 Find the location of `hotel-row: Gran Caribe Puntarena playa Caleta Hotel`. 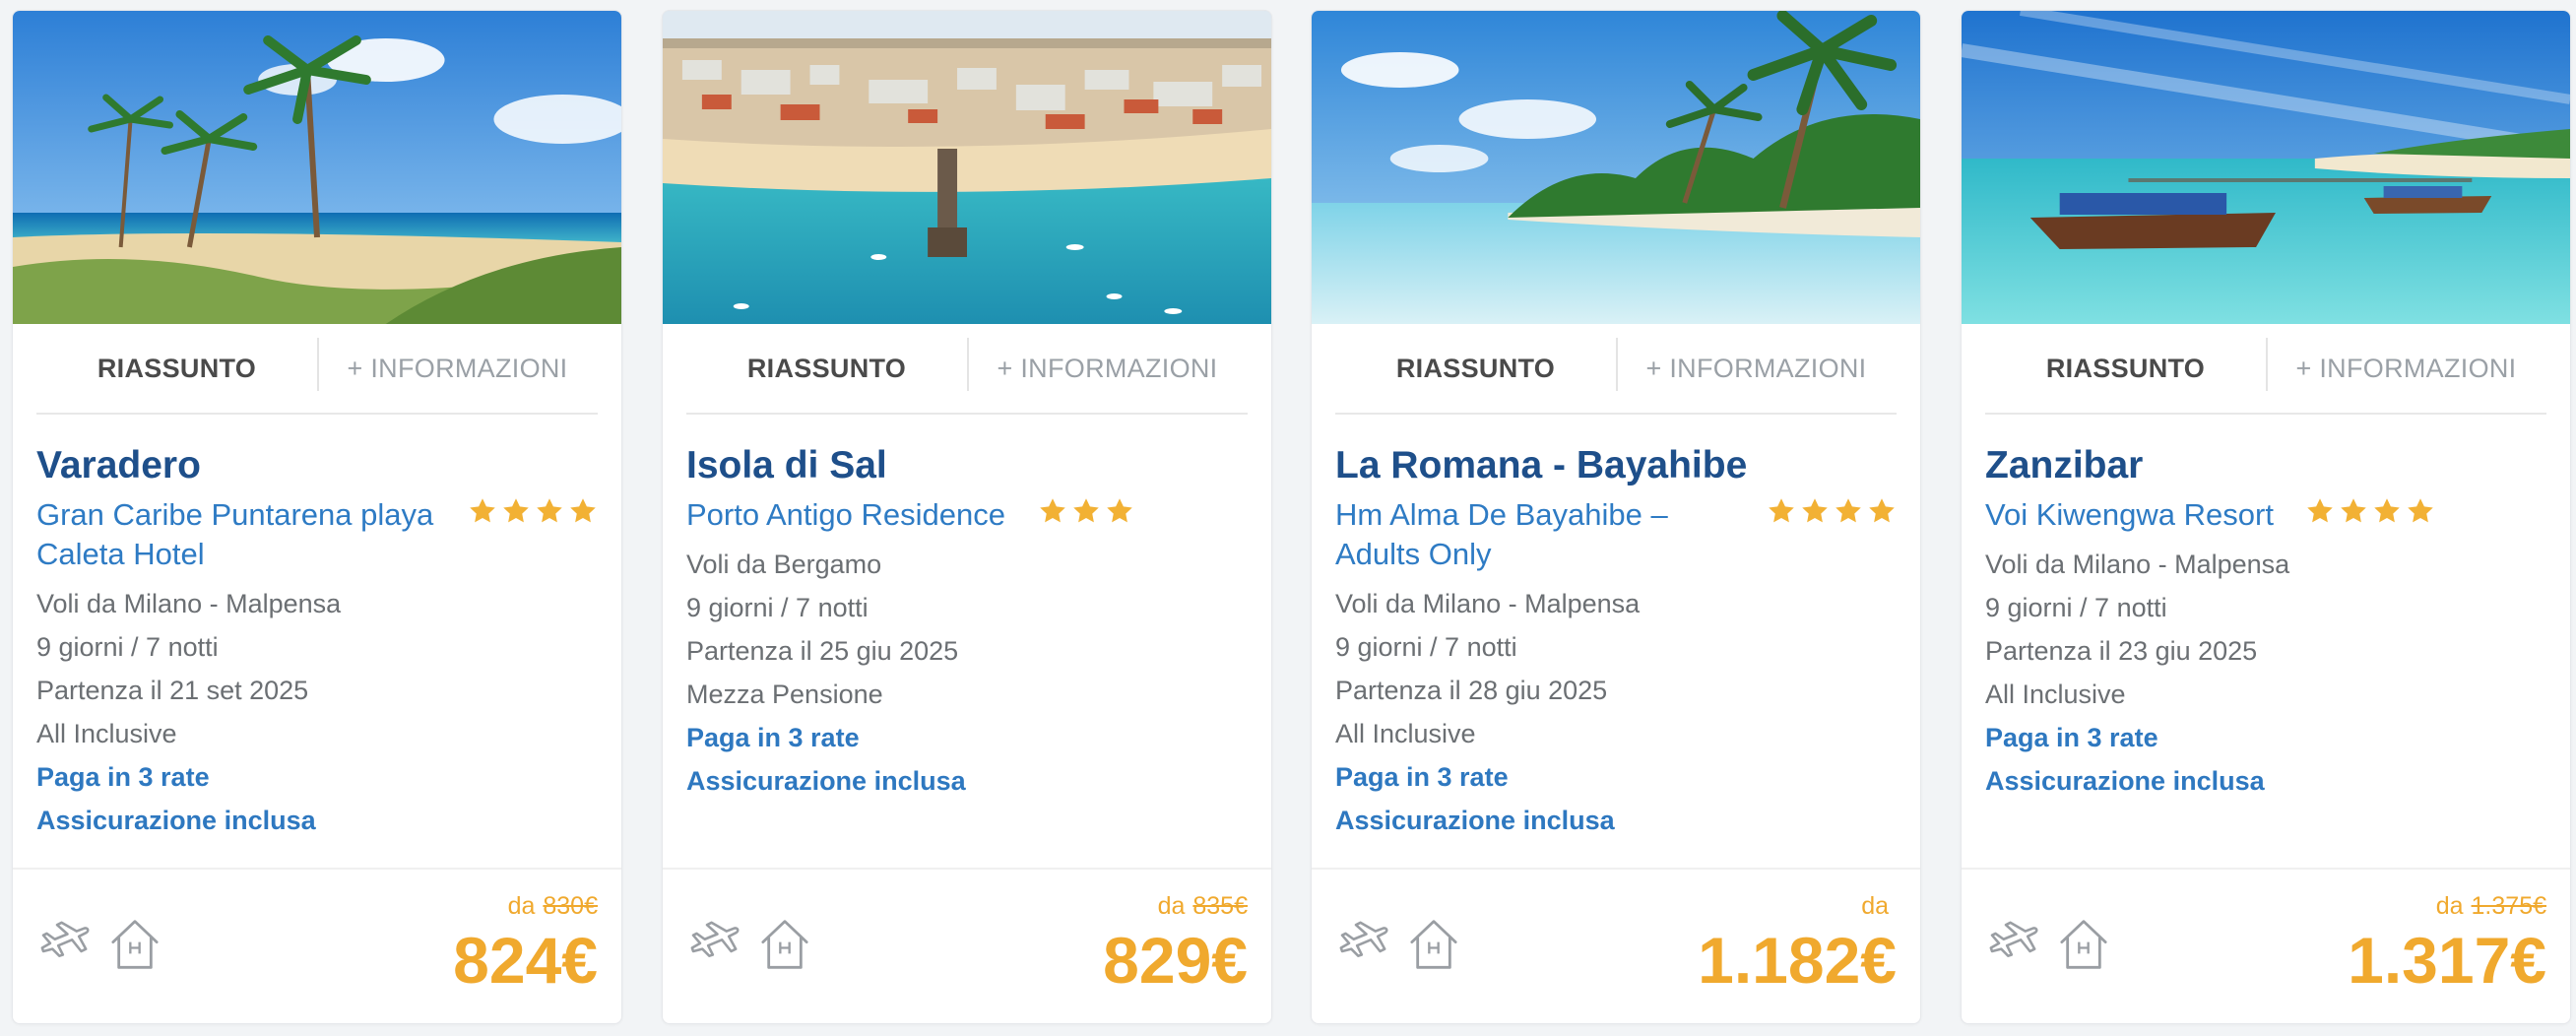

hotel-row: Gran Caribe Puntarena playa Caleta Hotel is located at coordinates (317, 534).